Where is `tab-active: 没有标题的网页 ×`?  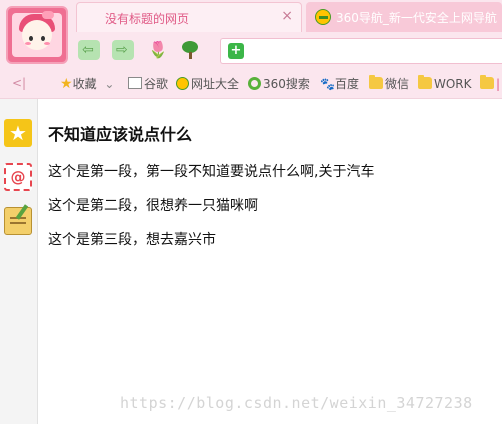
tab-active: 没有标题的网页 × is located at coordinates (189, 17).